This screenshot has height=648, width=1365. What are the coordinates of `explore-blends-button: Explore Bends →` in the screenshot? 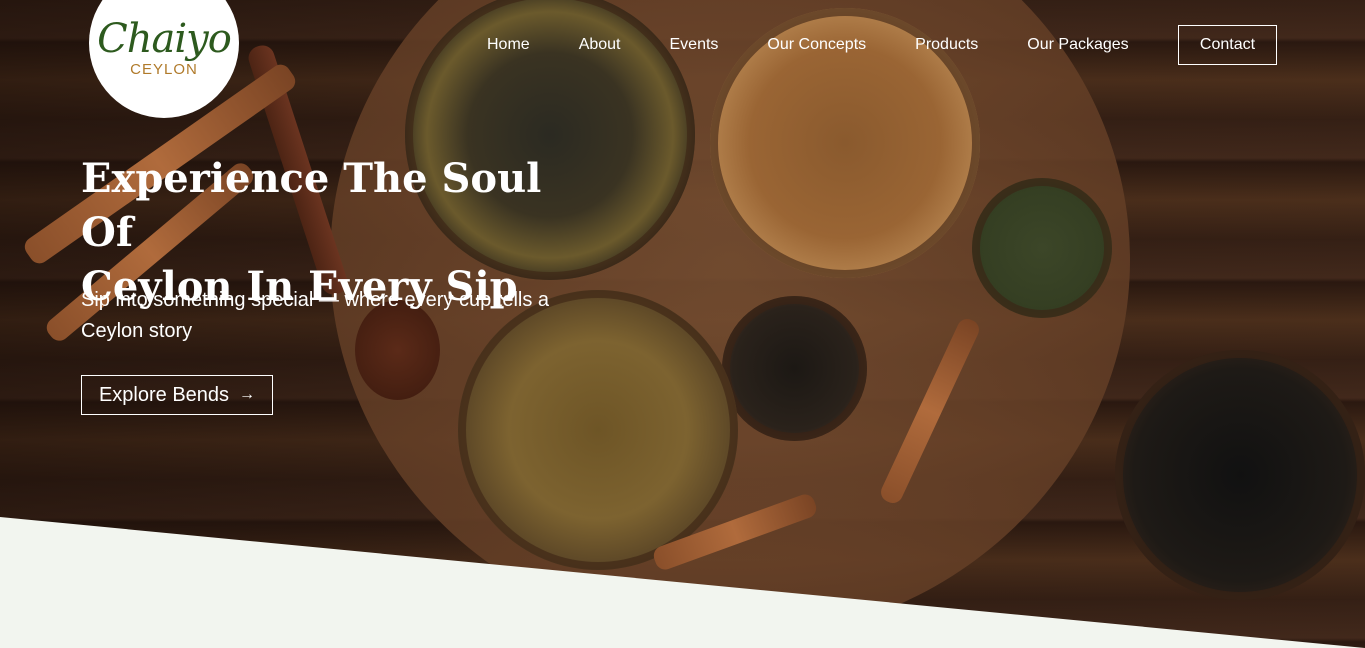 It's located at (177, 395).